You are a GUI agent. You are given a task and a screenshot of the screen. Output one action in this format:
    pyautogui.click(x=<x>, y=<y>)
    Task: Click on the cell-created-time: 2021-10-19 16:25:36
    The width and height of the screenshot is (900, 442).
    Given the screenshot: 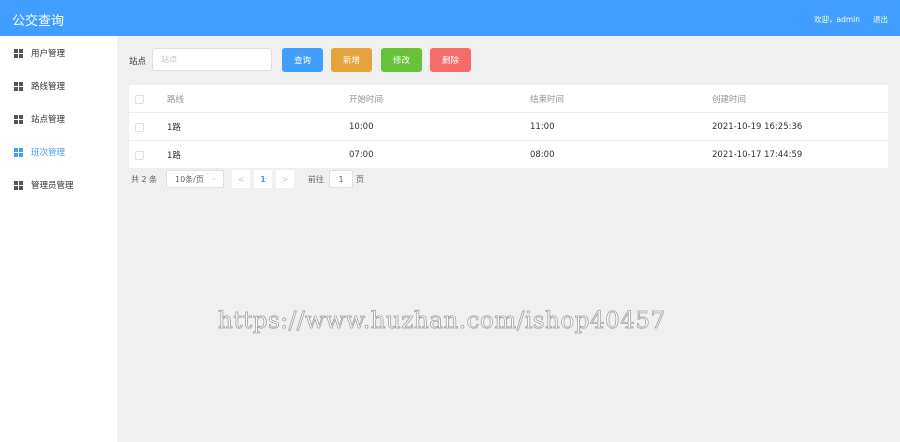 What is the action you would take?
    pyautogui.click(x=757, y=127)
    